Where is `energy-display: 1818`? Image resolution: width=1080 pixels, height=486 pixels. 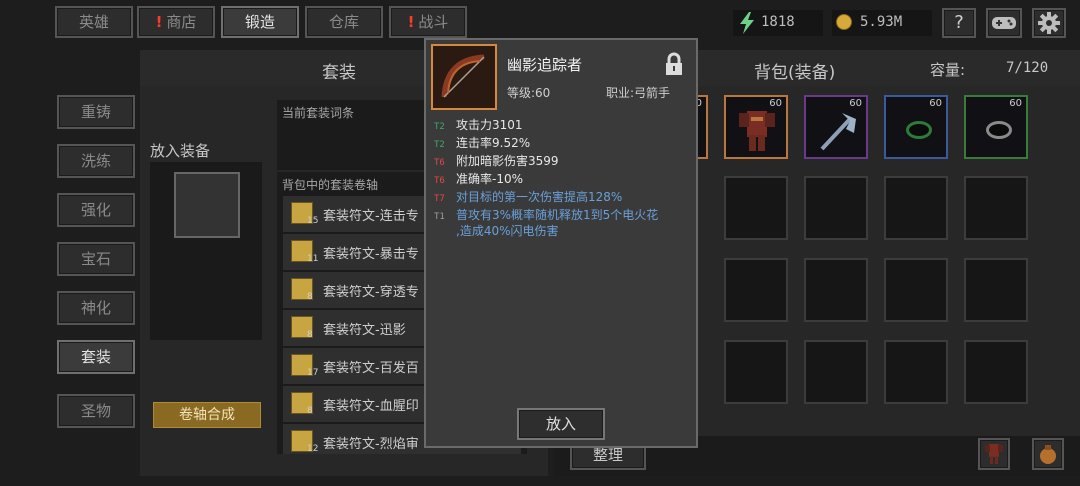
energy-display: 1818 is located at coordinates (778, 23).